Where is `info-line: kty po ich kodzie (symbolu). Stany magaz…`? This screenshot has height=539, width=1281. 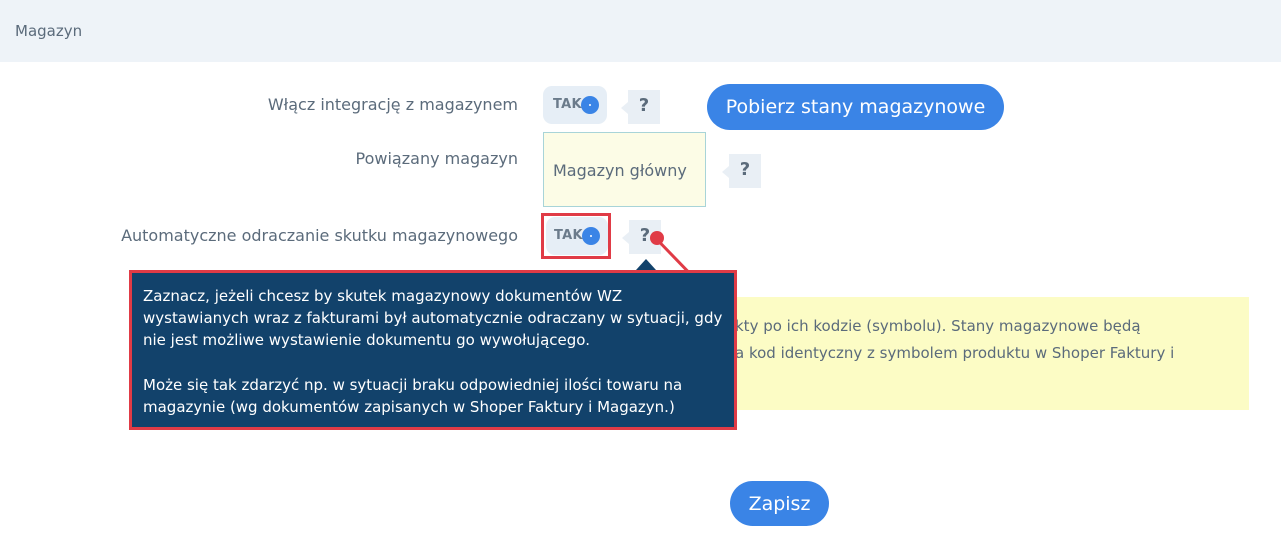 info-line: kty po ich kodzie (symbolu). Stany magaz… is located at coordinates (938, 326).